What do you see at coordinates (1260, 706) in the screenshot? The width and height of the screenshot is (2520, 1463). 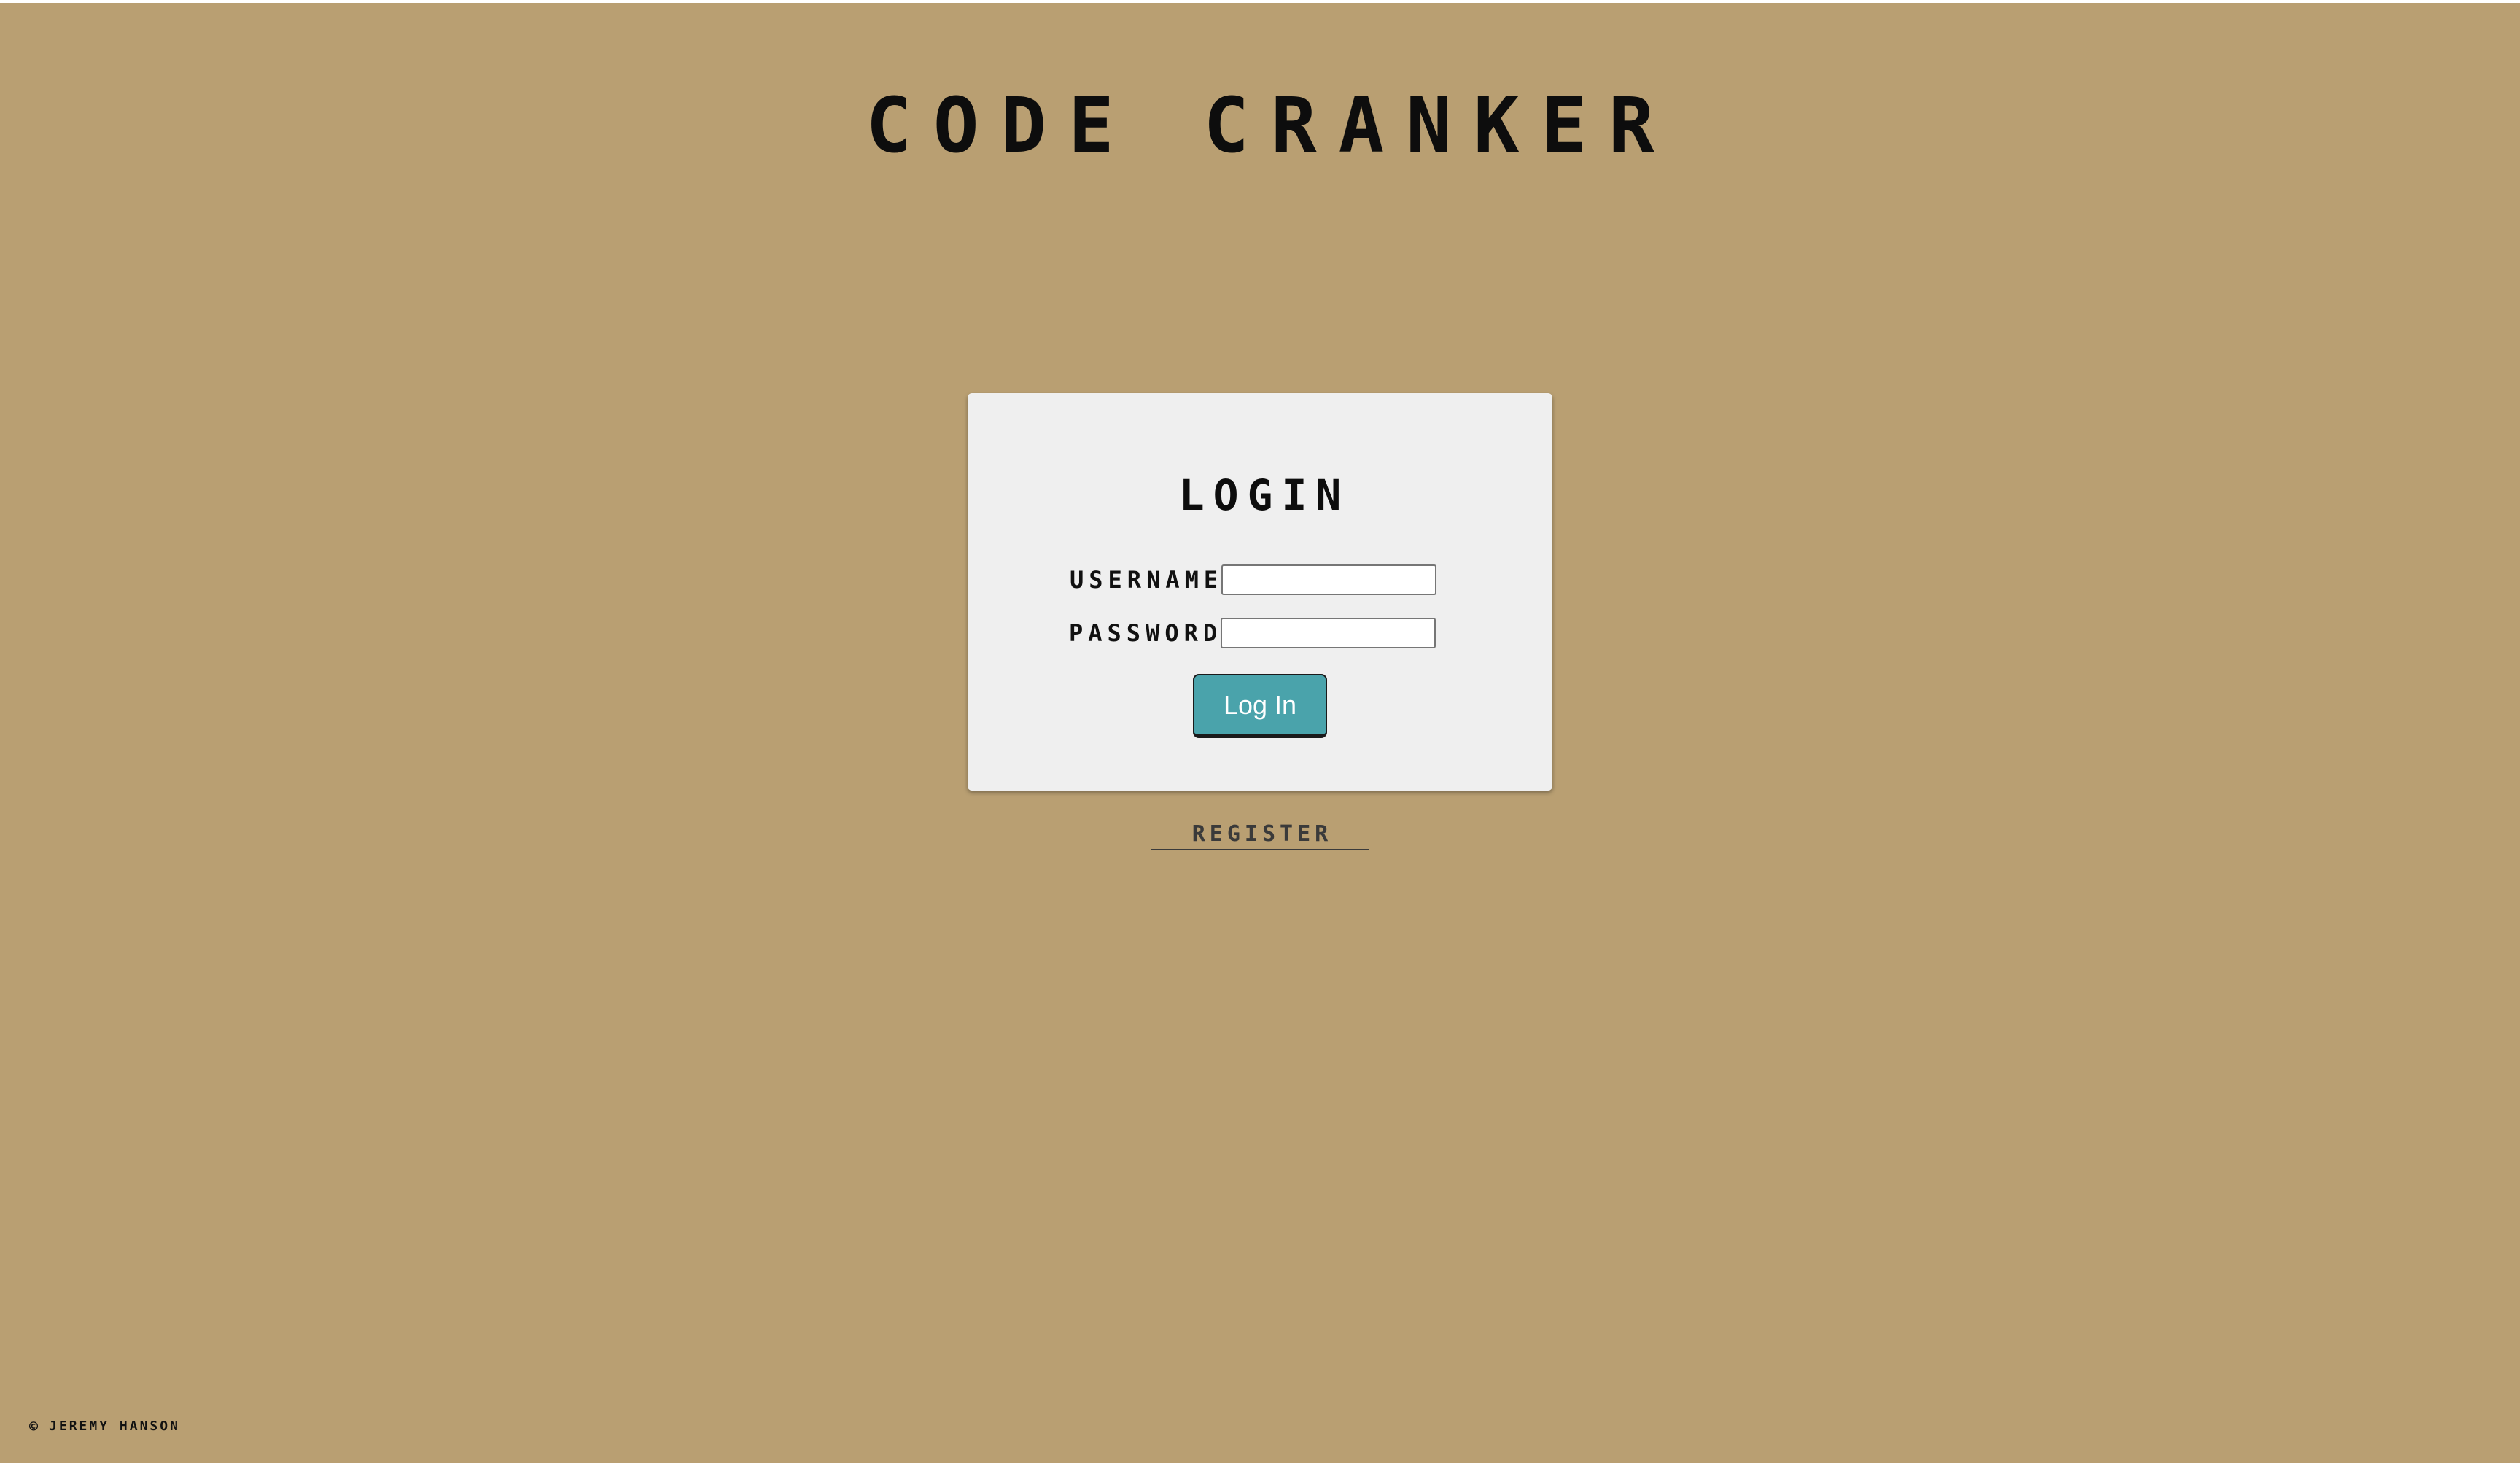 I see `login-button: Log In` at bounding box center [1260, 706].